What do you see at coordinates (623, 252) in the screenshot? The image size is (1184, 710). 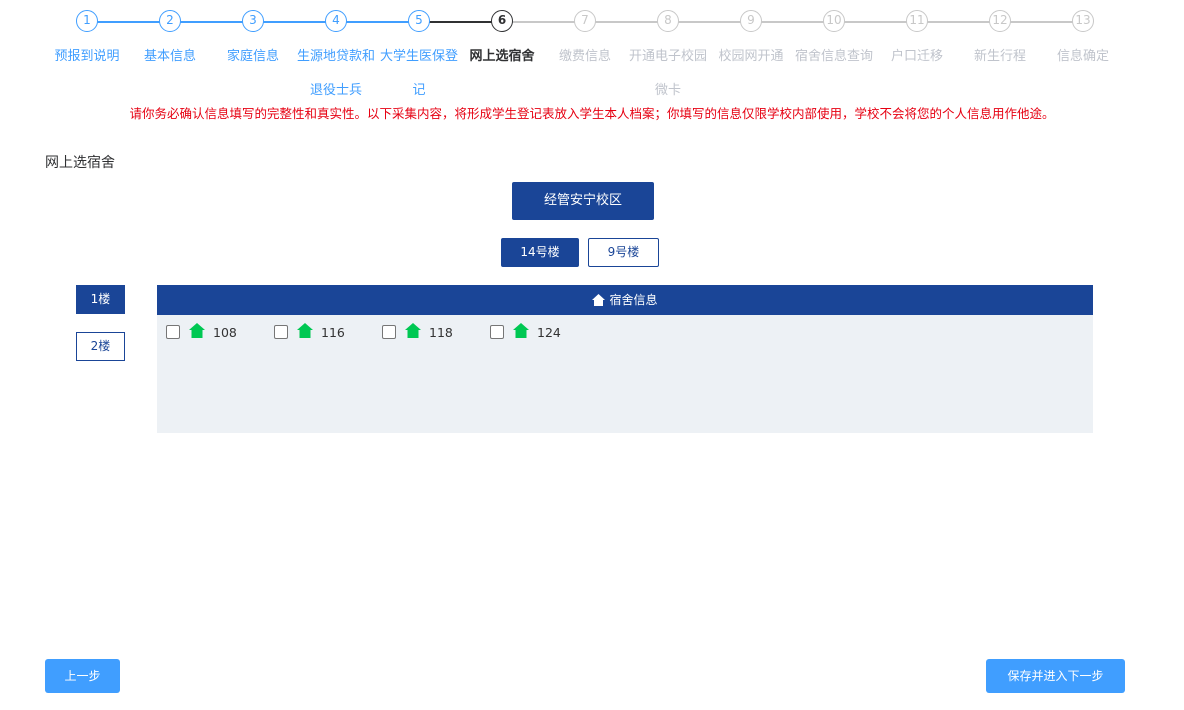 I see `building-button-9: 9号楼` at bounding box center [623, 252].